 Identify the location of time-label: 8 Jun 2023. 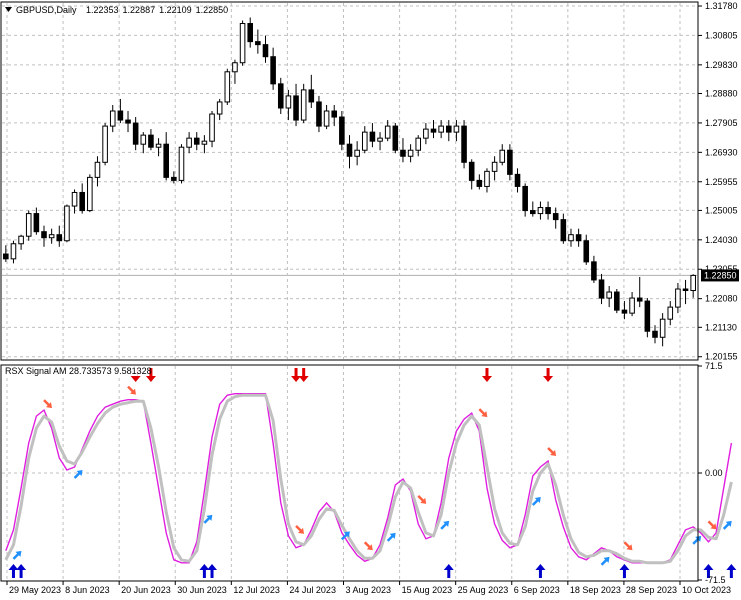
(87, 590).